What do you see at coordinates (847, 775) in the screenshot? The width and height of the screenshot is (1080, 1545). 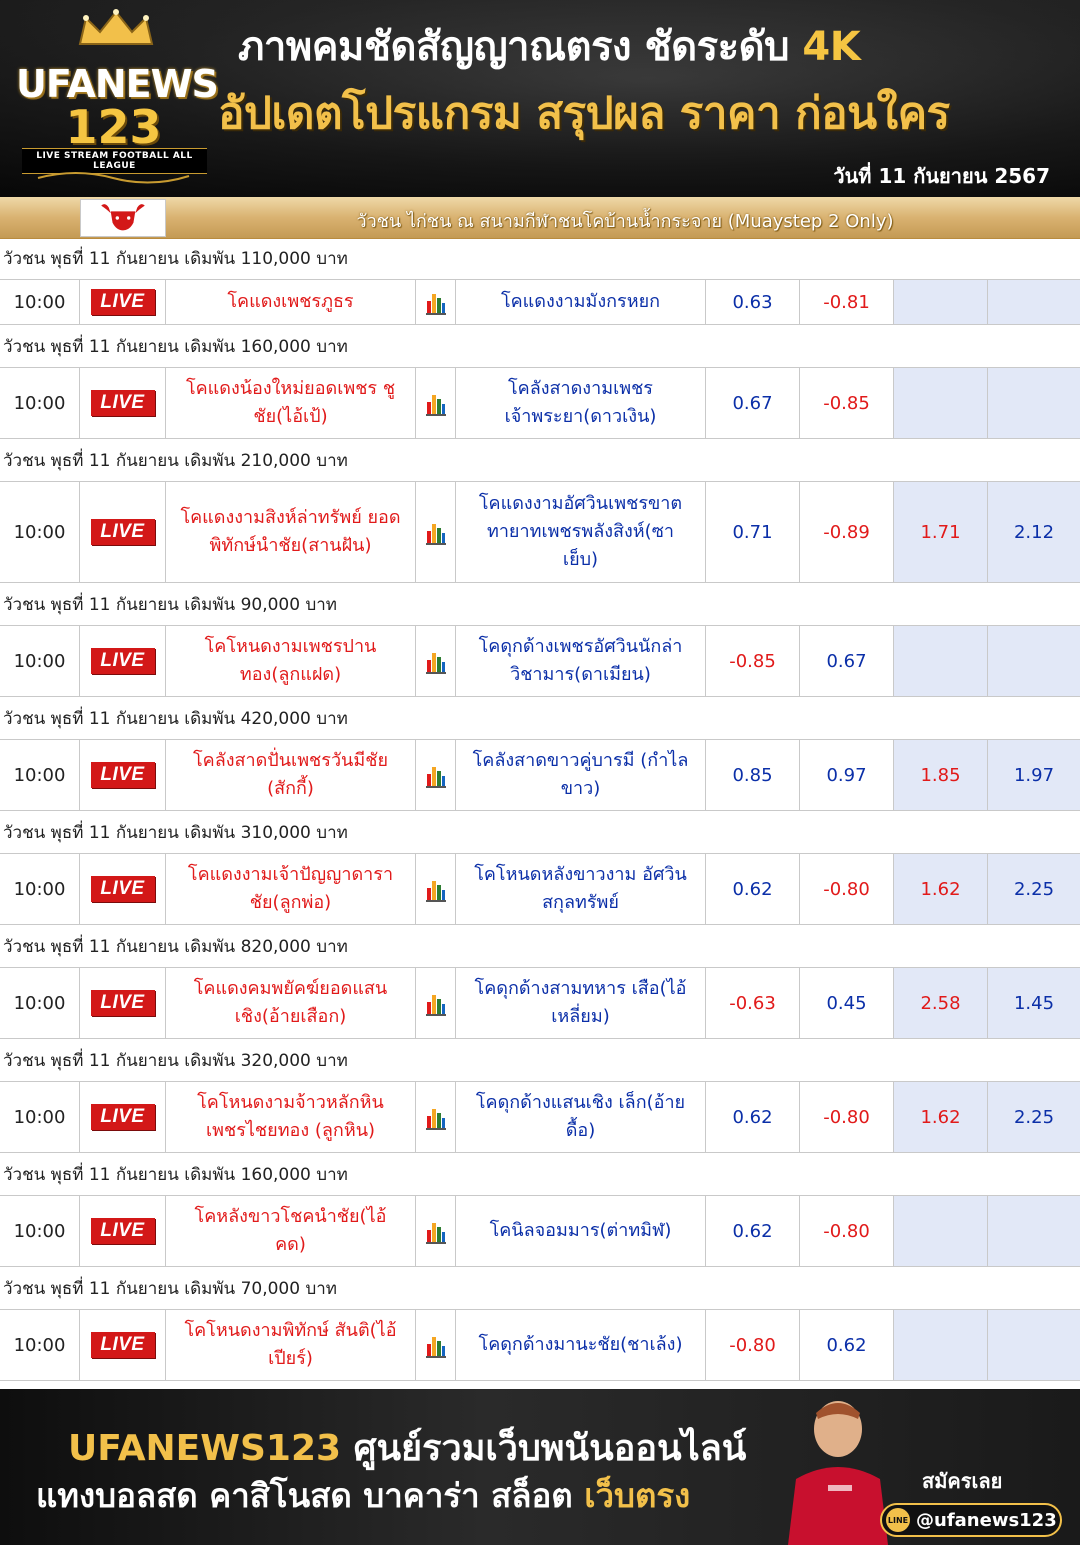 I see `odds-handicap-away: 0.97` at bounding box center [847, 775].